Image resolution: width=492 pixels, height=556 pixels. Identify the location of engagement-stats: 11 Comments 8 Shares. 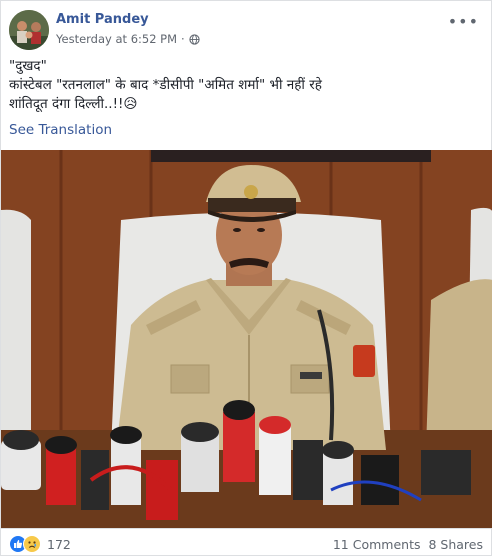
(408, 544).